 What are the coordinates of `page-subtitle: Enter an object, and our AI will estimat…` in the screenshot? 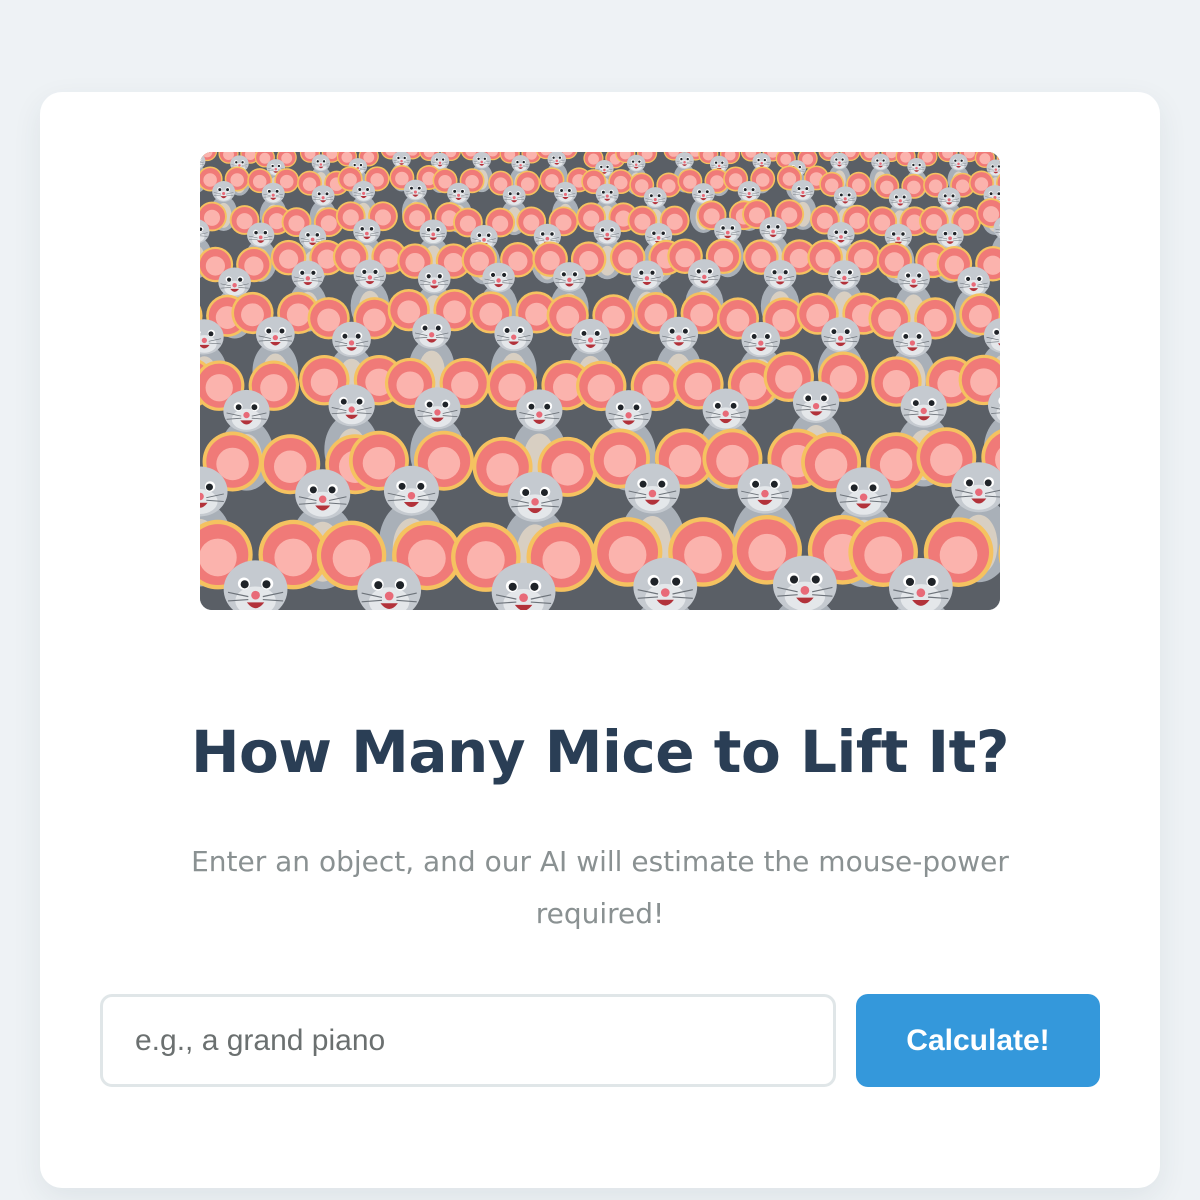 It's located at (600, 887).